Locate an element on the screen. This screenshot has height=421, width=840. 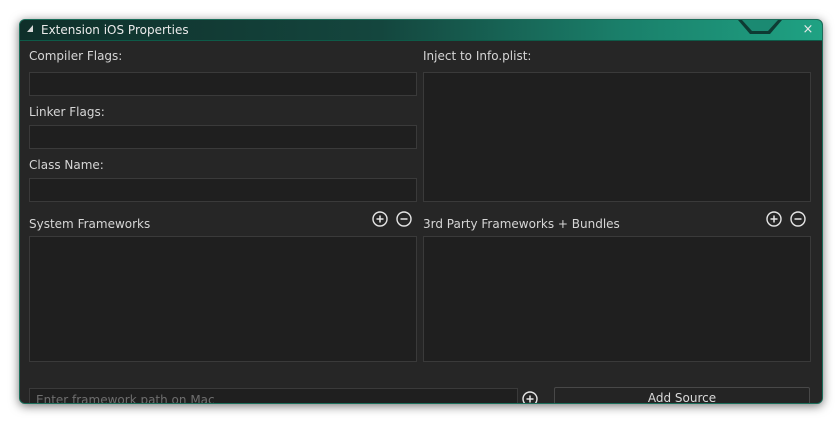
remove-third-party-minus-circle-icon is located at coordinates (798, 219).